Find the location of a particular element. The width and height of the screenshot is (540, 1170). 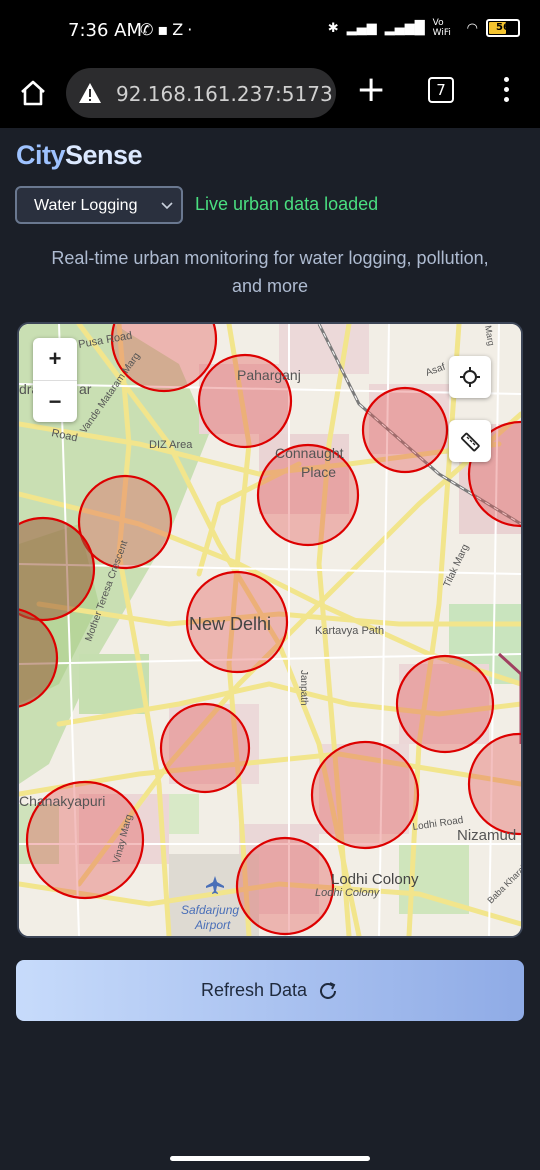

map-label-chanakyapuri: Chanakyapuri is located at coordinates (62, 801).